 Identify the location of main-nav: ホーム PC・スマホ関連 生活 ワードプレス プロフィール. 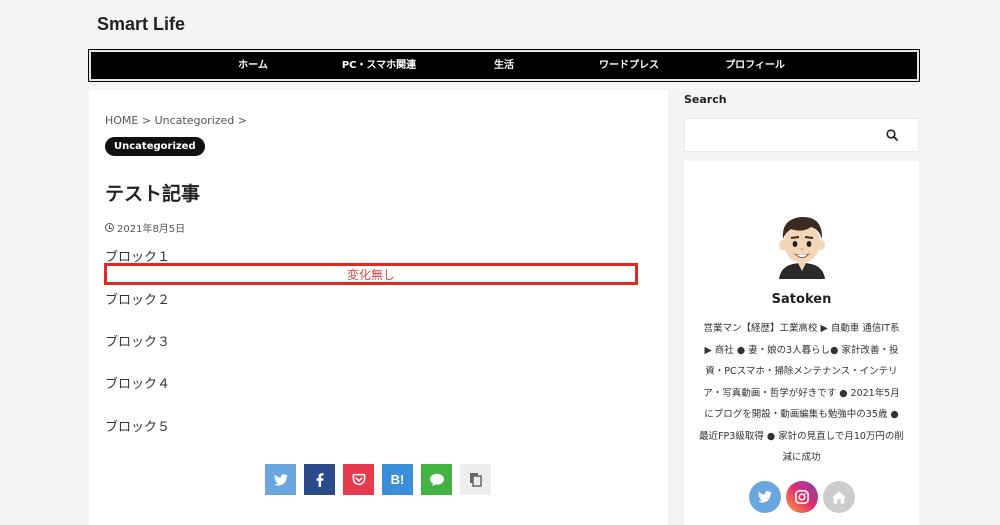
(504, 65).